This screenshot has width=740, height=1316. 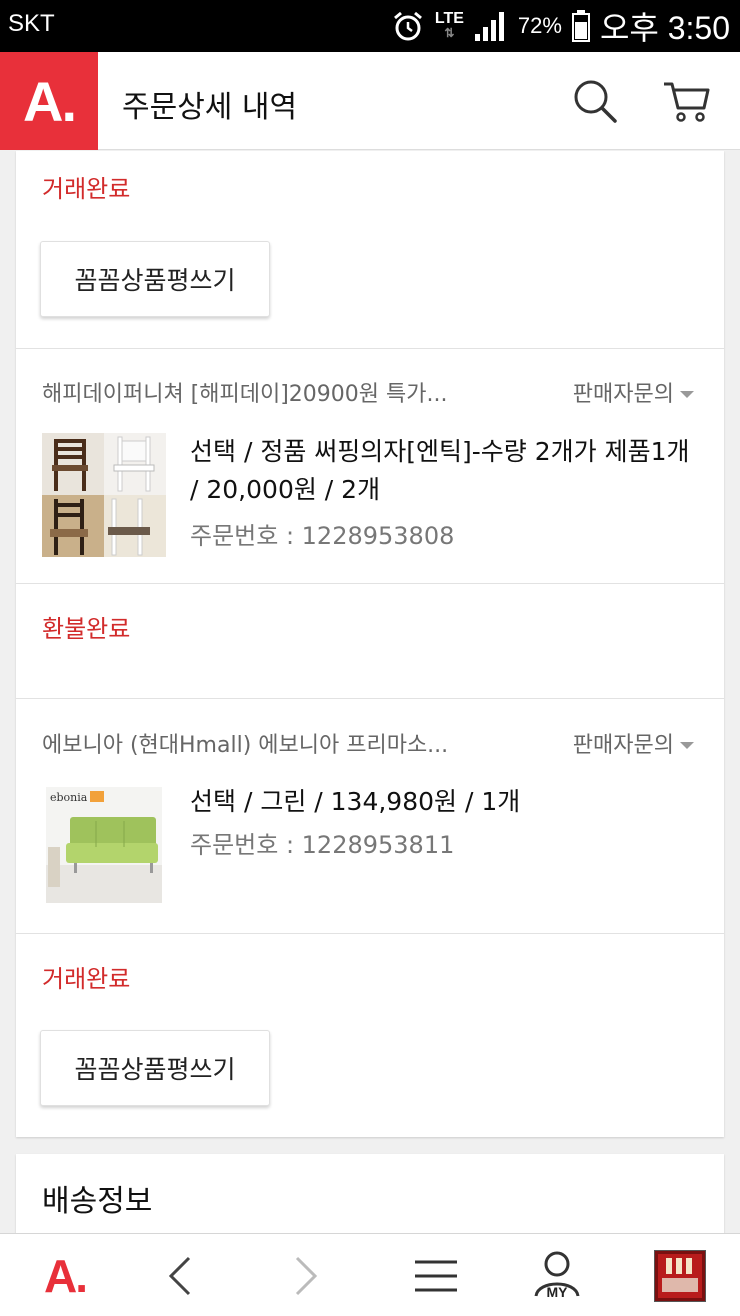 What do you see at coordinates (370, 1274) in the screenshot?
I see `bottom-nav: A. MY` at bounding box center [370, 1274].